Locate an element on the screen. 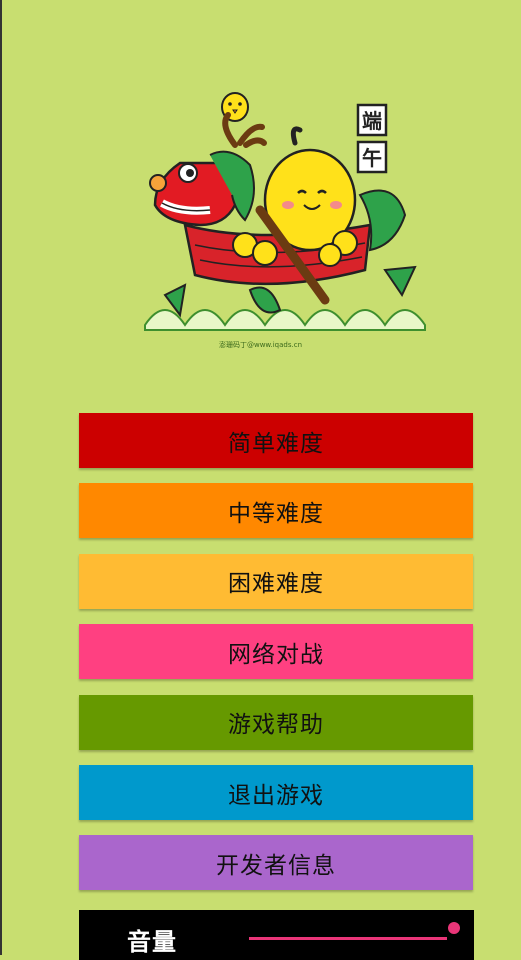 The image size is (521, 960). left-edge-line is located at coordinates (1, 477).